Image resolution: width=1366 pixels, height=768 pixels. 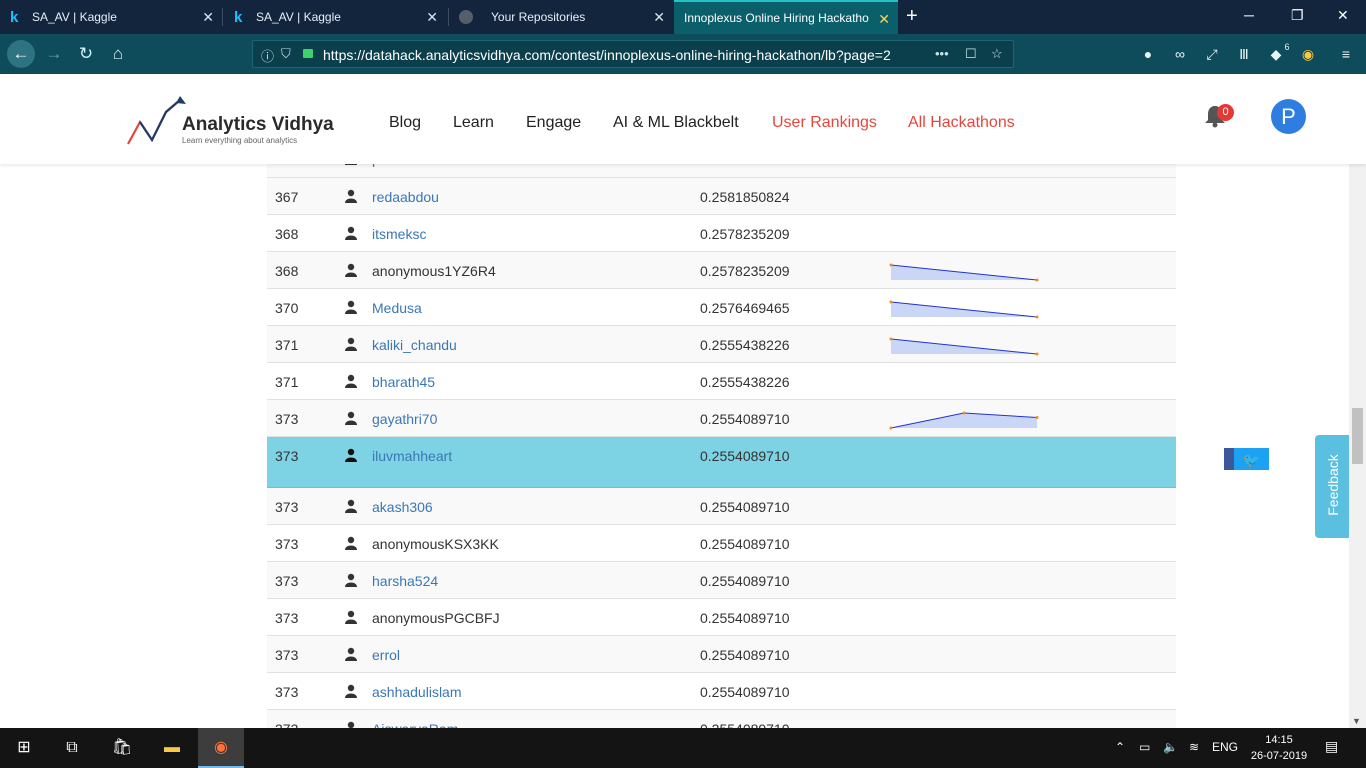 I want to click on user-avatar: P, so click(x=1288, y=116).